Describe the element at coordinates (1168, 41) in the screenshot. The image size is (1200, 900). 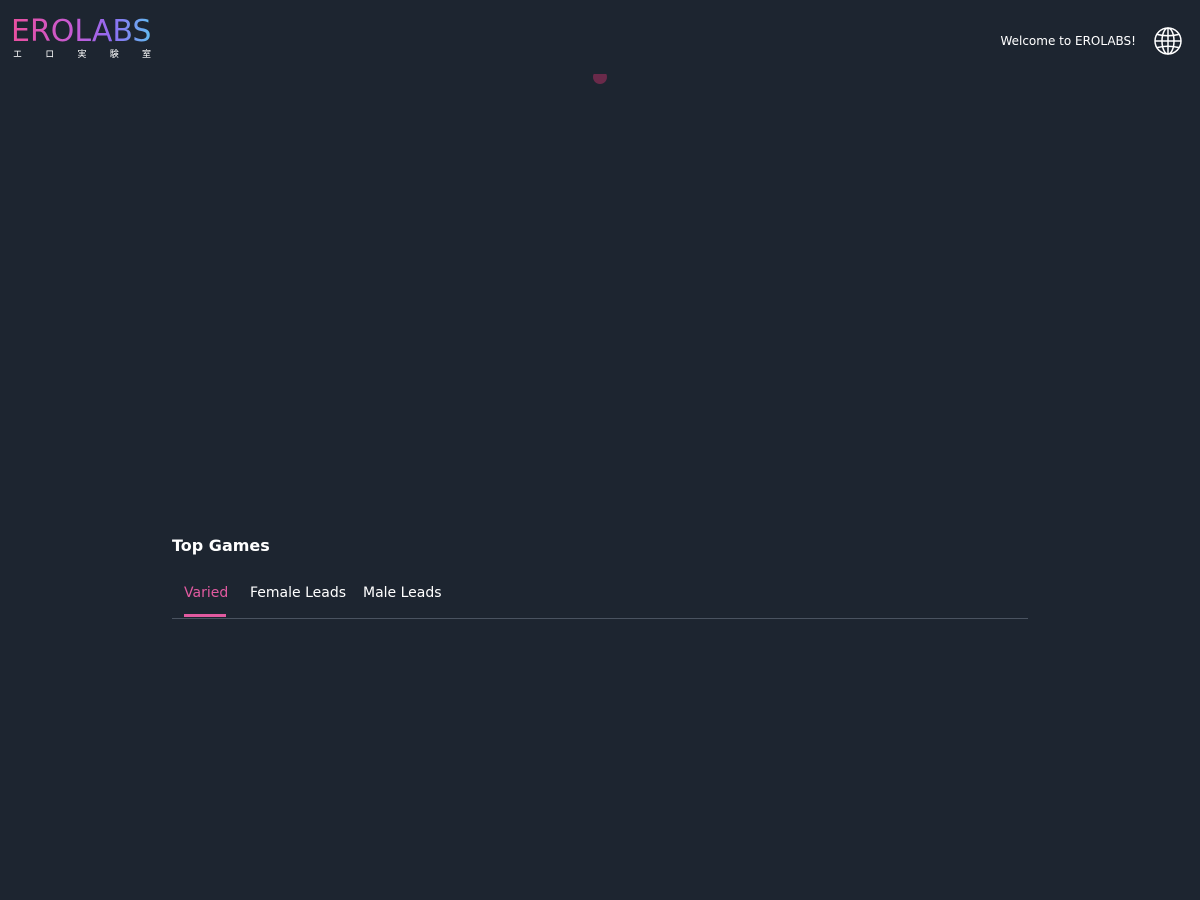
I see `globe-icon` at that location.